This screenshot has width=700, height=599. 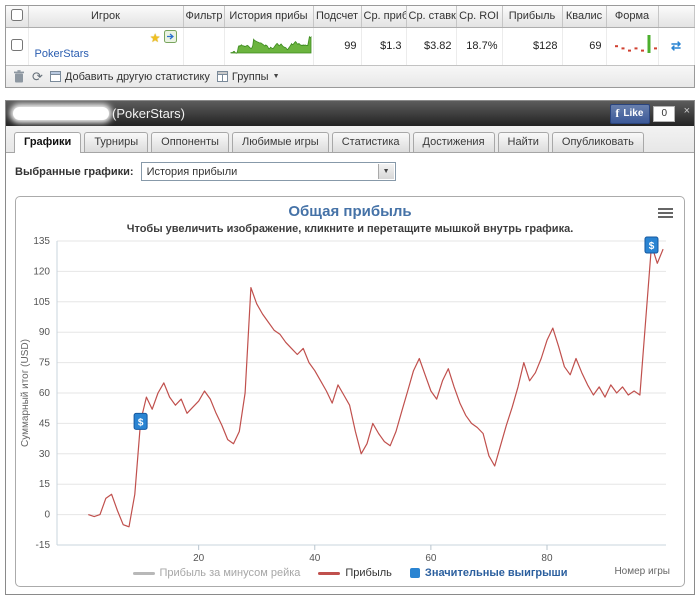 What do you see at coordinates (337, 46) in the screenshot?
I see `count-cell: 99` at bounding box center [337, 46].